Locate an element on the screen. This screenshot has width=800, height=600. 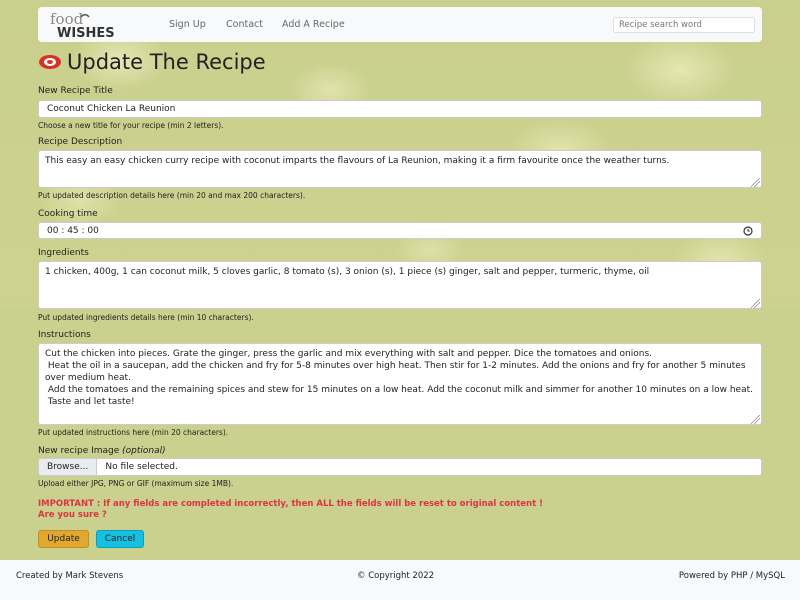
page-header: Update The Recipe is located at coordinates (152, 62).